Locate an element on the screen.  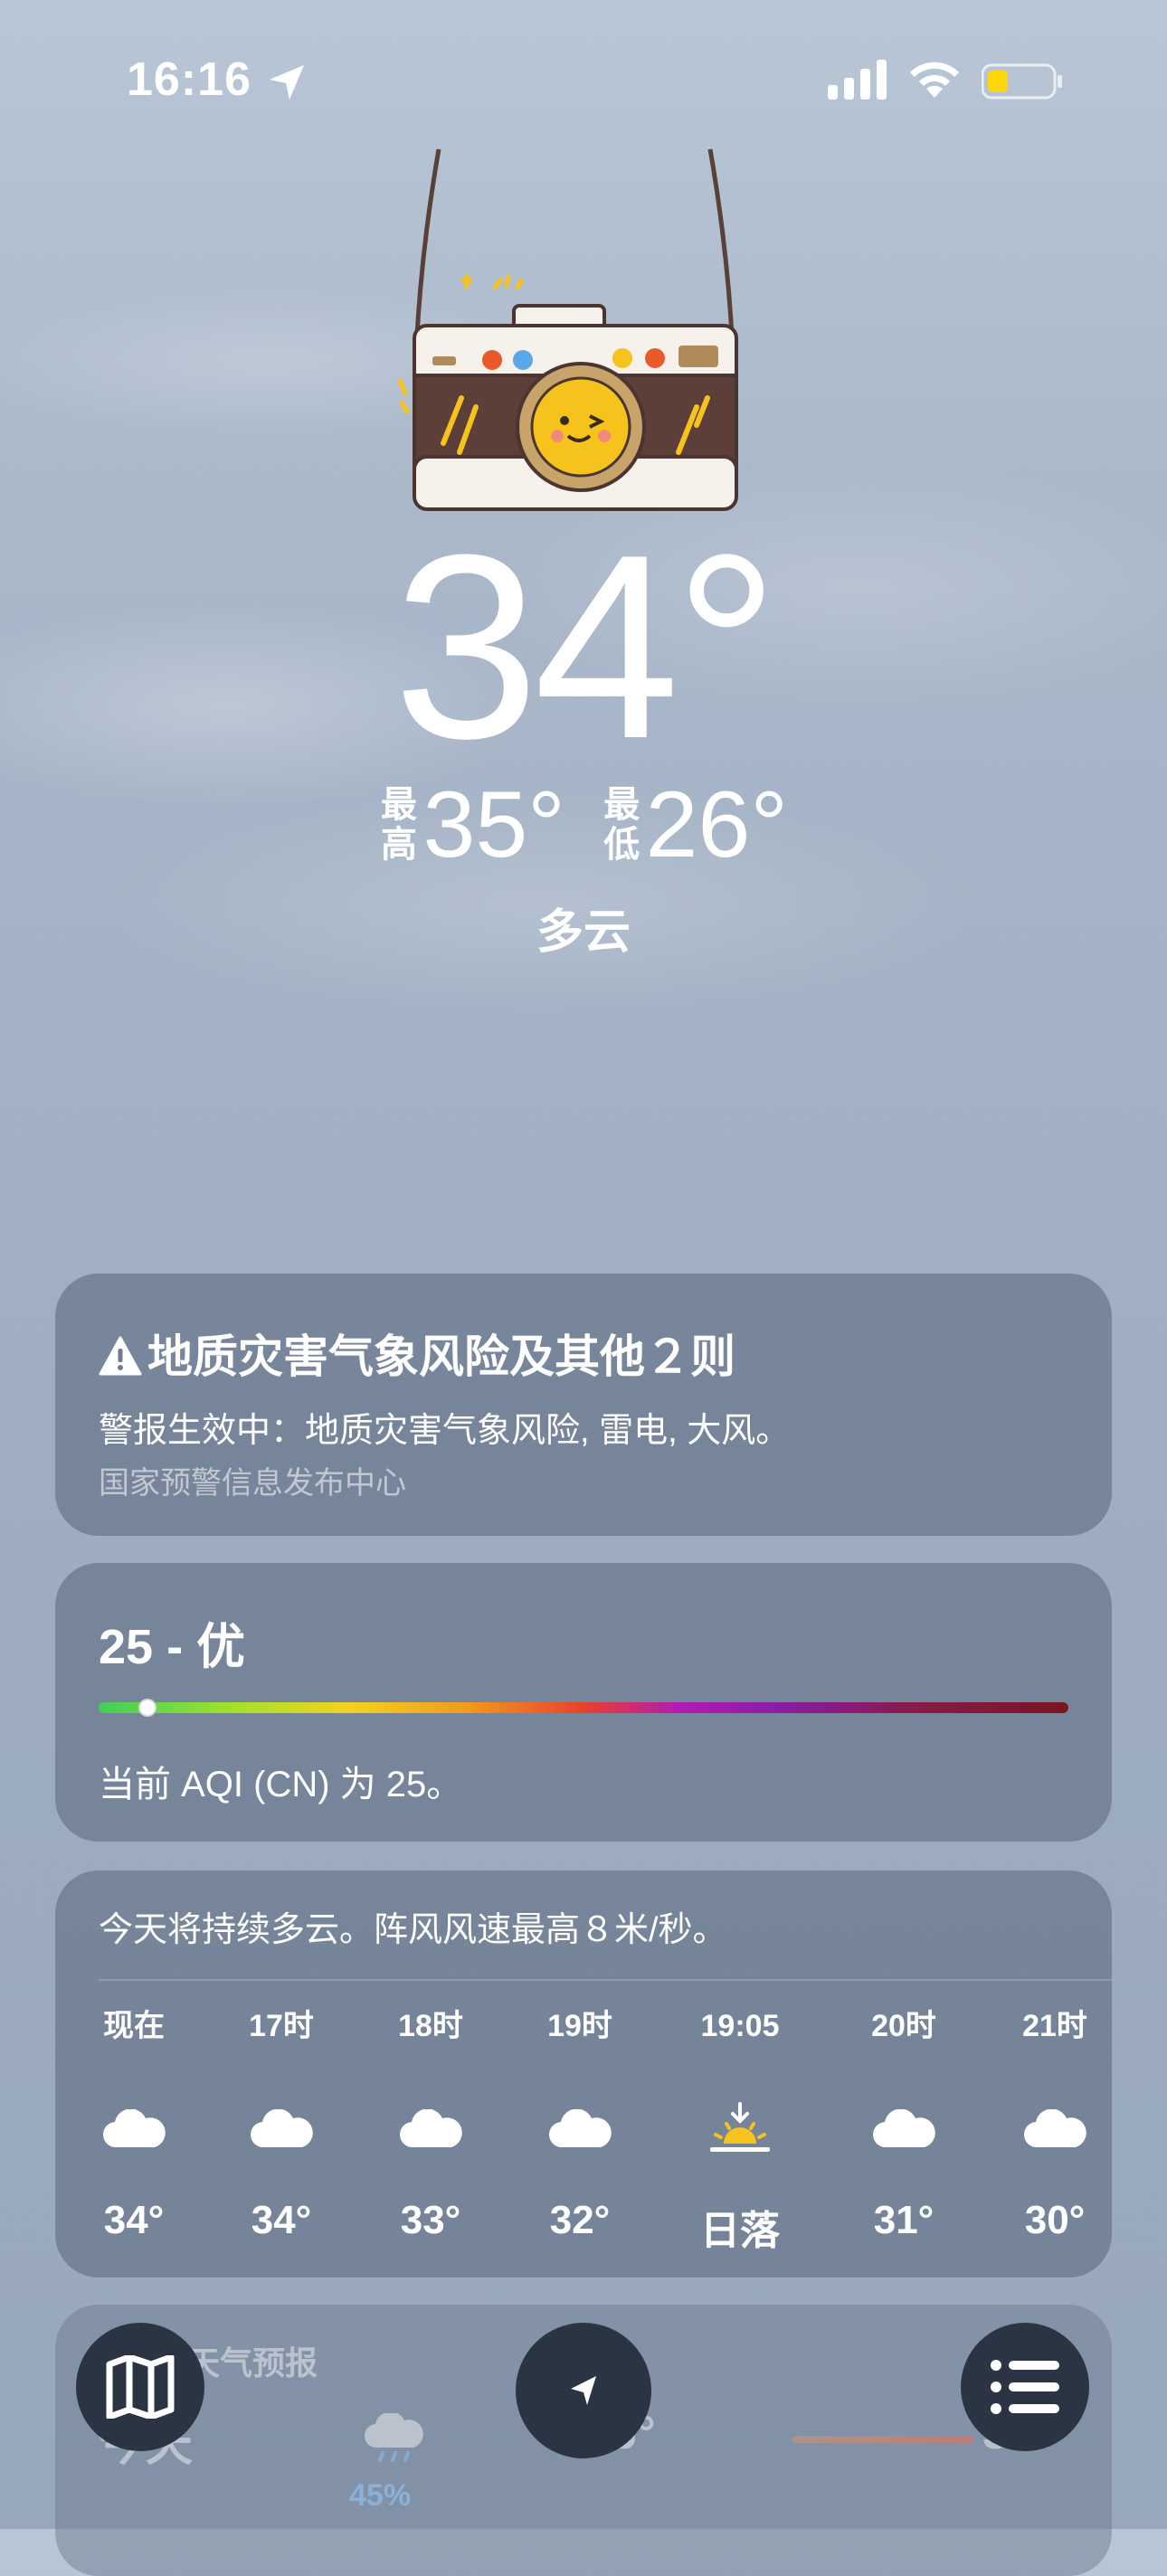
hour-label: 17时 is located at coordinates (282, 2026).